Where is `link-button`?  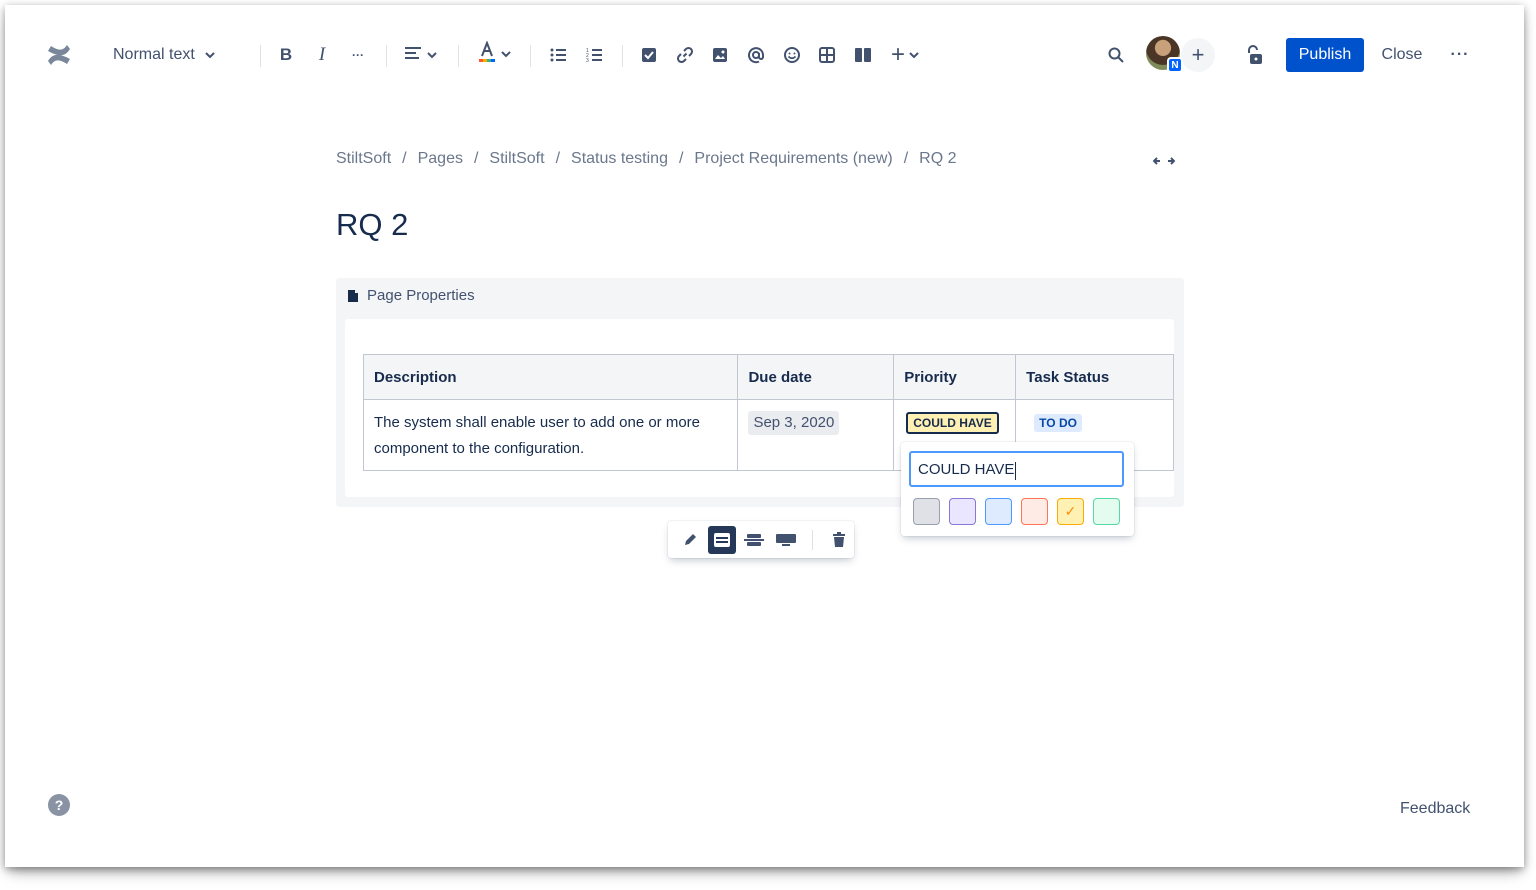 link-button is located at coordinates (685, 55).